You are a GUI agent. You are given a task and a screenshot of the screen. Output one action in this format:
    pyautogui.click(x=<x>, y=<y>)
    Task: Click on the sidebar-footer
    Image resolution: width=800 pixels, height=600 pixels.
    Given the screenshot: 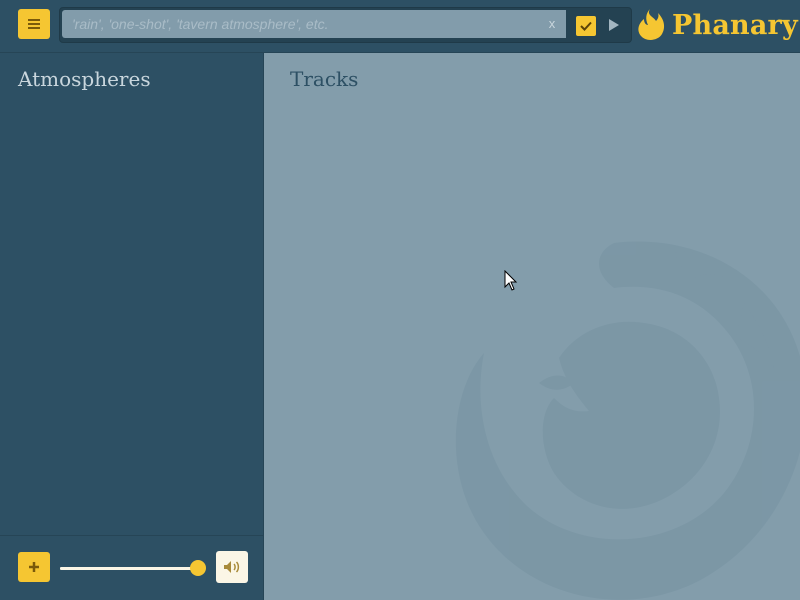 What is the action you would take?
    pyautogui.click(x=131, y=567)
    